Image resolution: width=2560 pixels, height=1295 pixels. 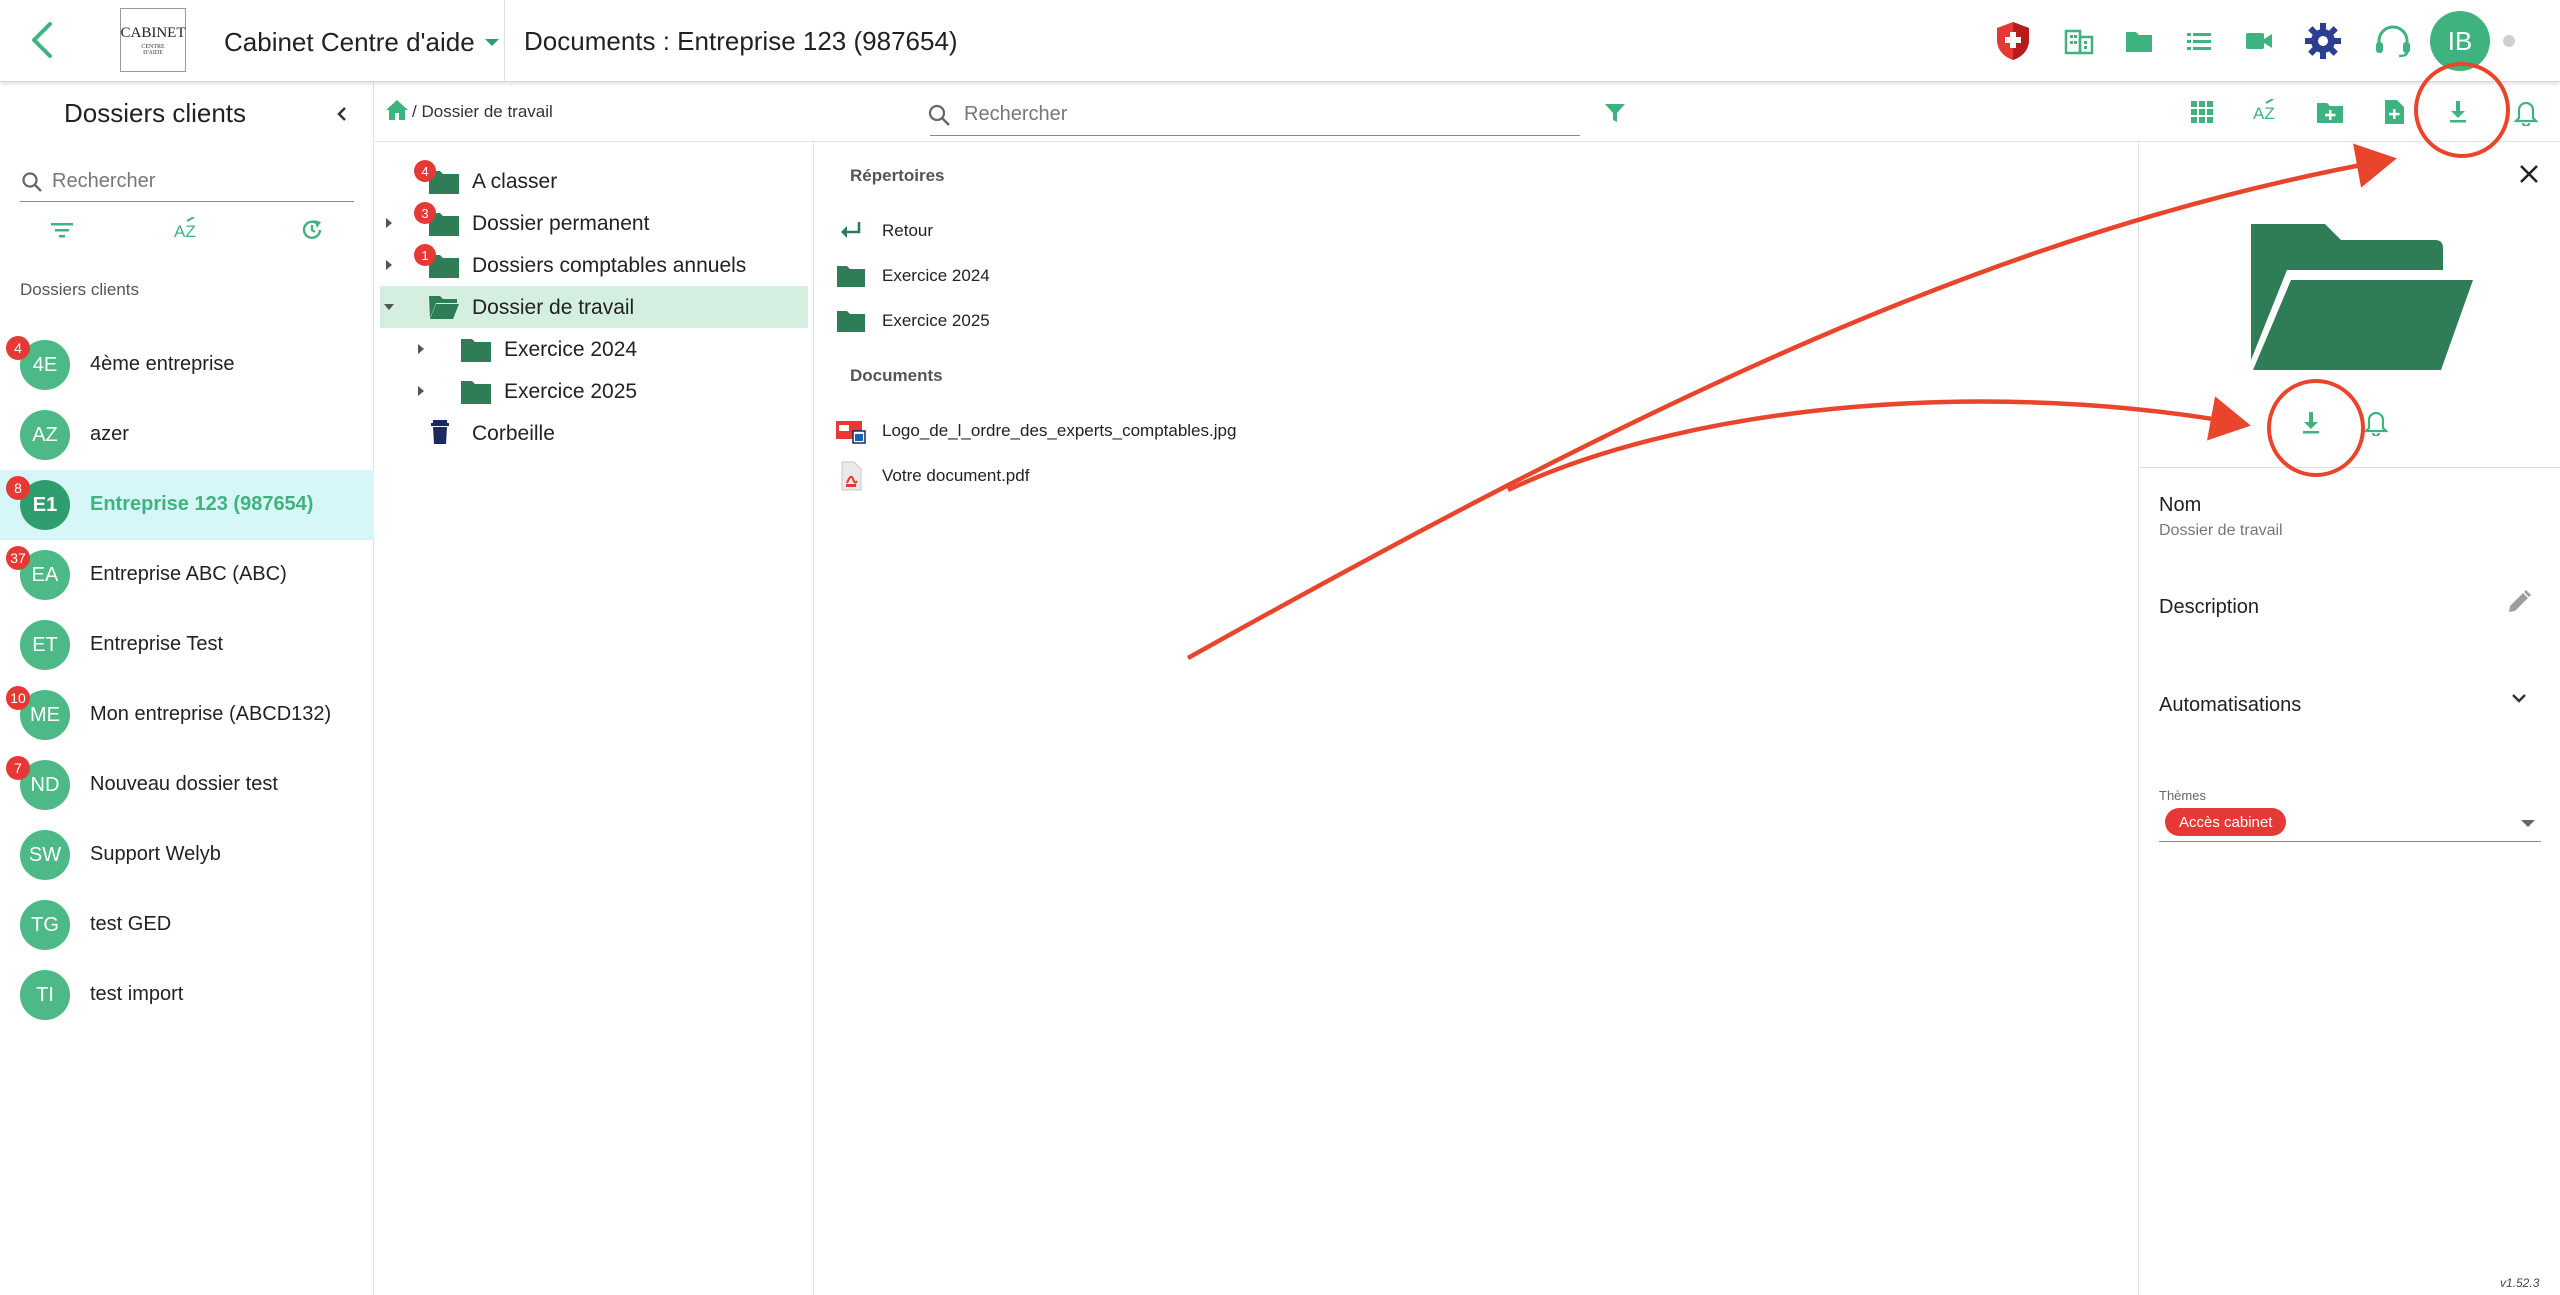 I want to click on edit-pencil-icon, so click(x=2521, y=604).